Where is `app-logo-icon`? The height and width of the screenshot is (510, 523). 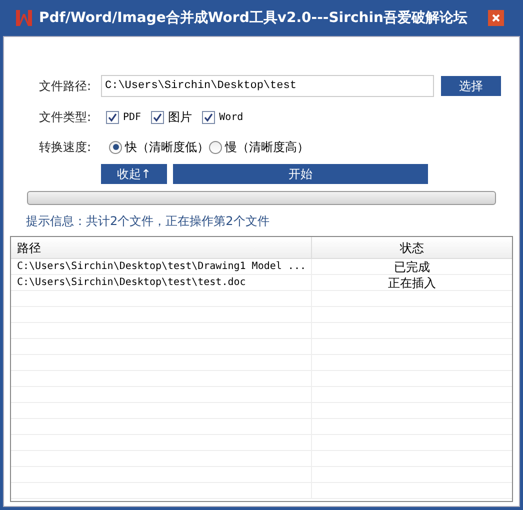
app-logo-icon is located at coordinates (24, 18).